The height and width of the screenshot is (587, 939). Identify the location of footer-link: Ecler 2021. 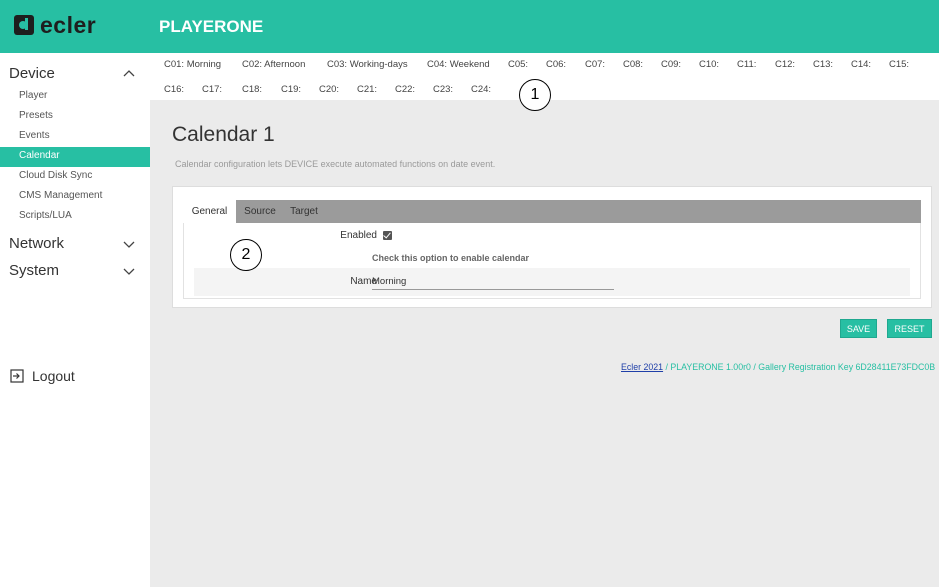
(642, 367).